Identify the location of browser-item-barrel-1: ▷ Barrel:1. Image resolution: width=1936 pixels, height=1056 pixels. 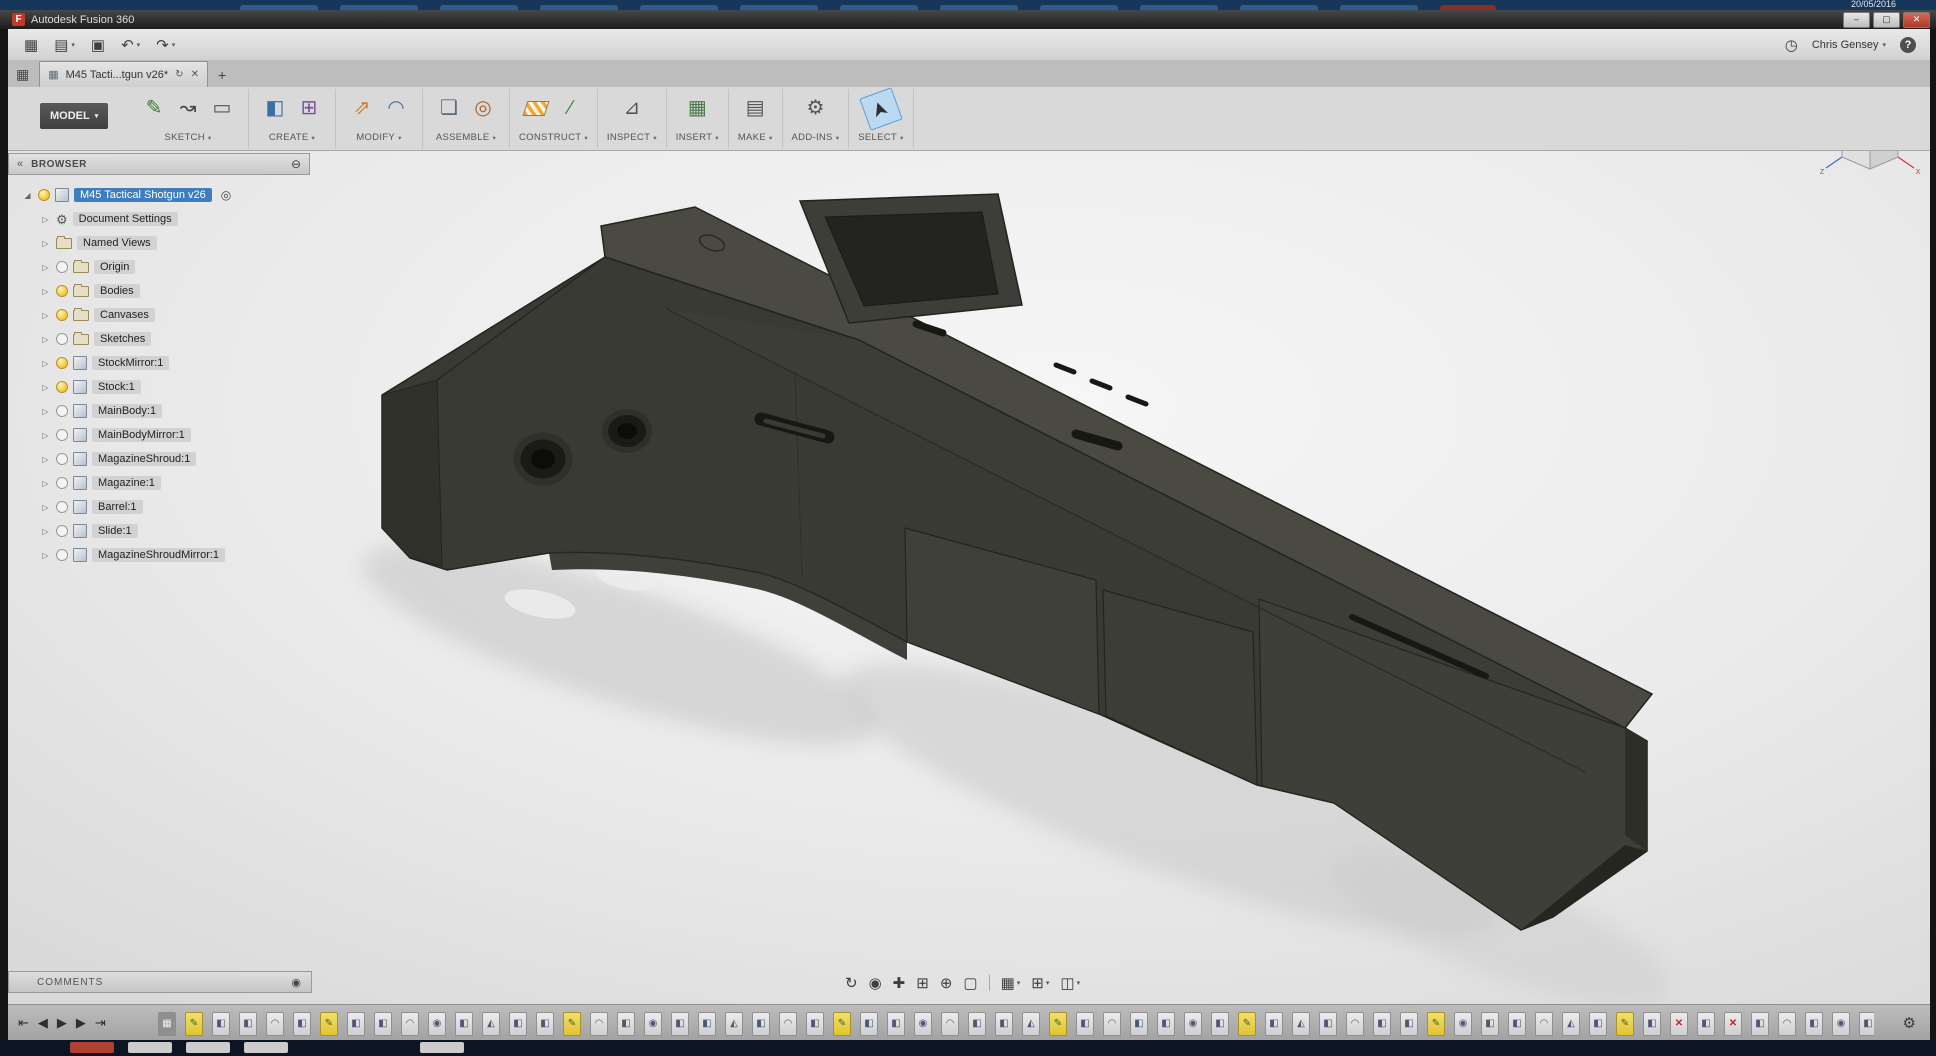
(175, 507).